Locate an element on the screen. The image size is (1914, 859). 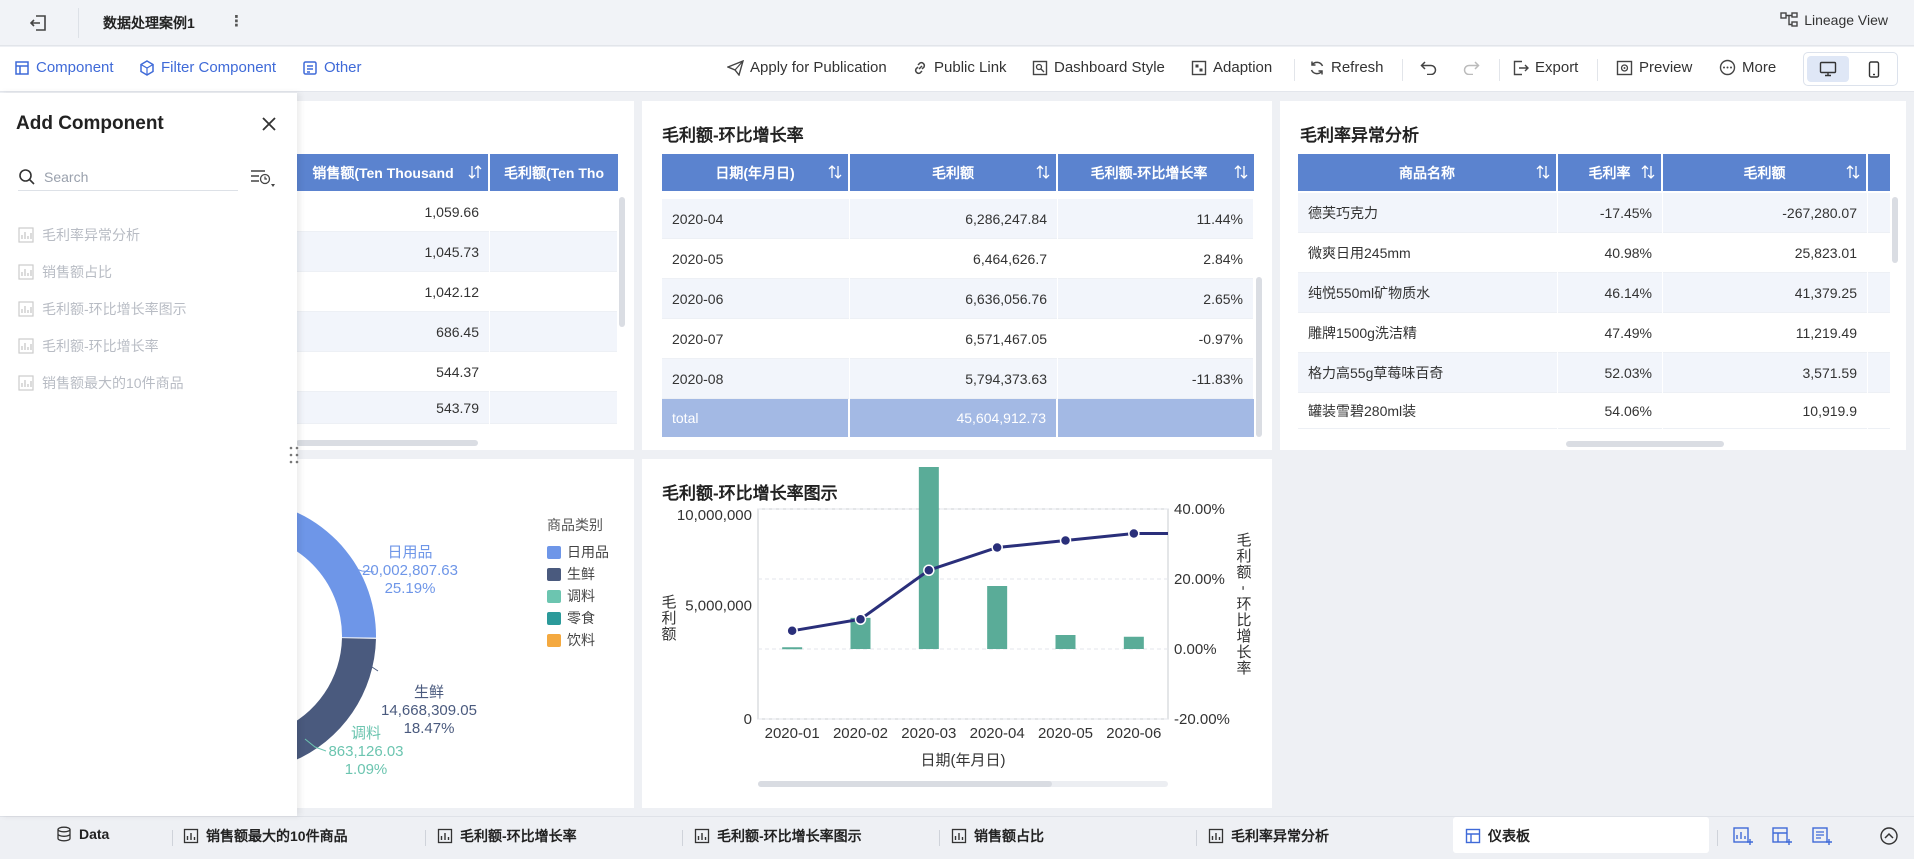
collapse-tabs-button is located at coordinates (1892, 838).